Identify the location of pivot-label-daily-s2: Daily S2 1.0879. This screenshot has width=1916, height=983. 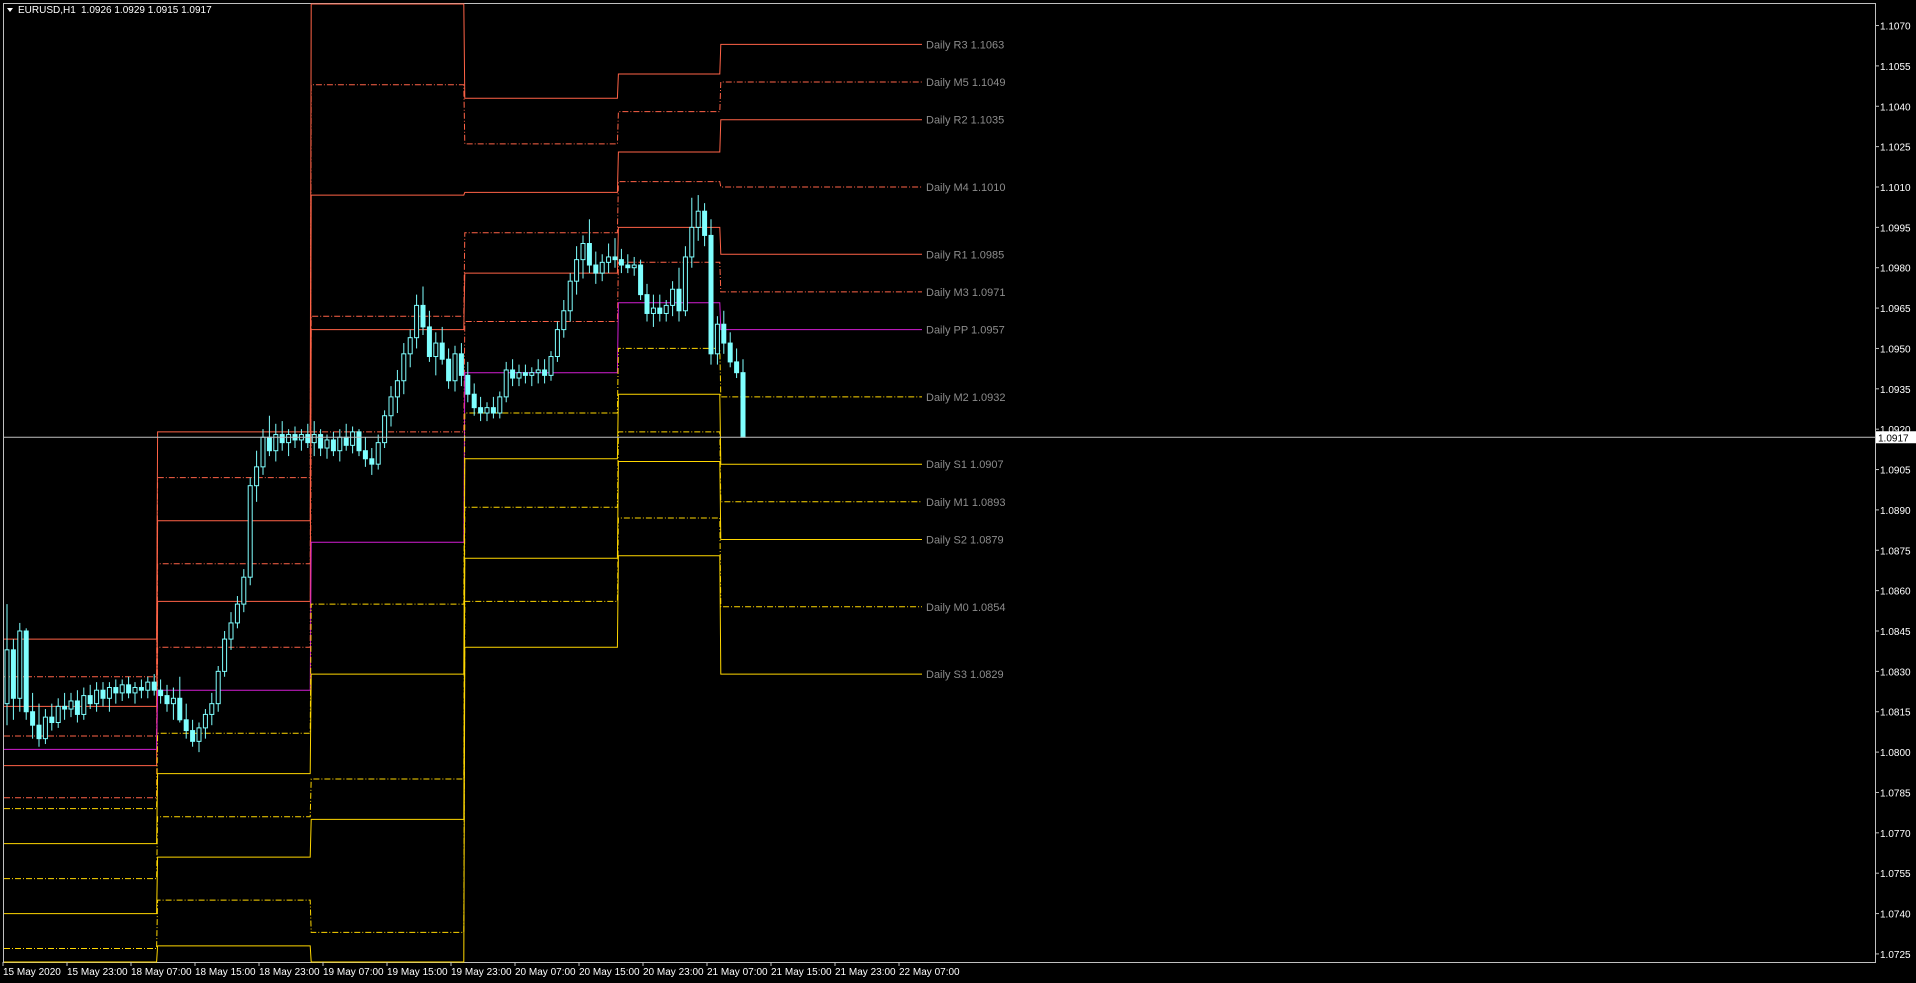
(965, 541).